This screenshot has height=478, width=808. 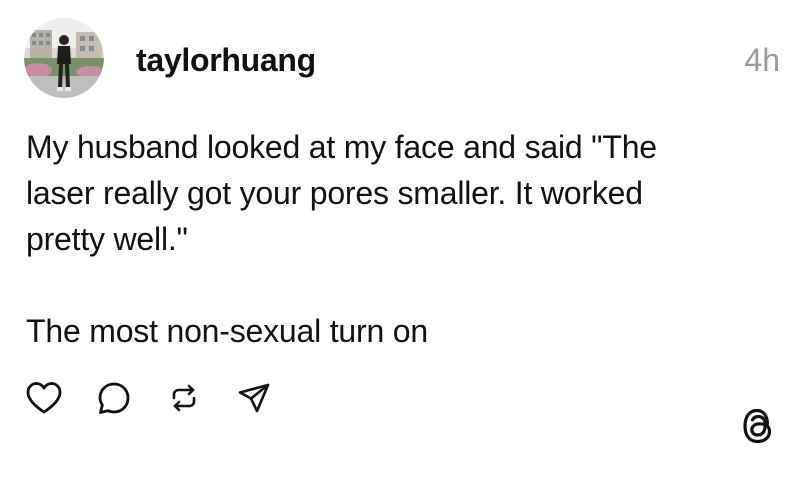 I want to click on post-text-line: pretty well.", so click(x=107, y=239).